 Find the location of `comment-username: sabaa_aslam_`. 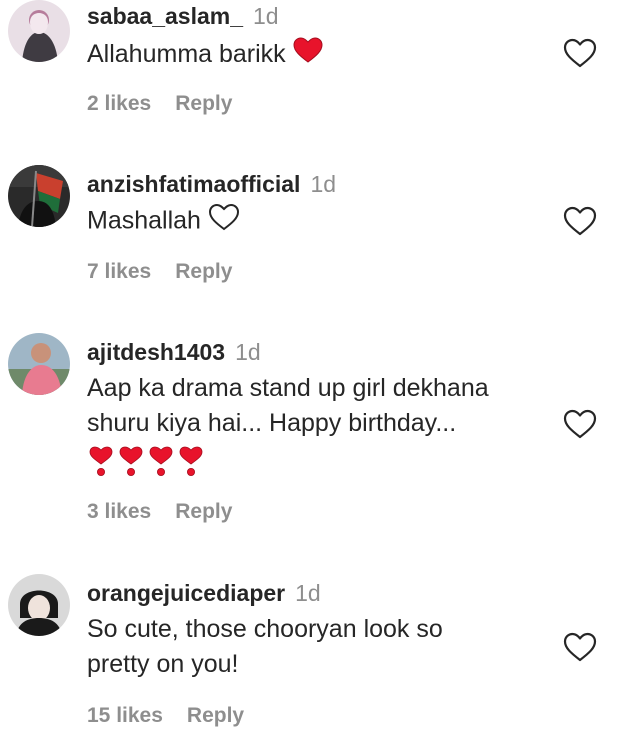

comment-username: sabaa_aslam_ is located at coordinates (165, 16).